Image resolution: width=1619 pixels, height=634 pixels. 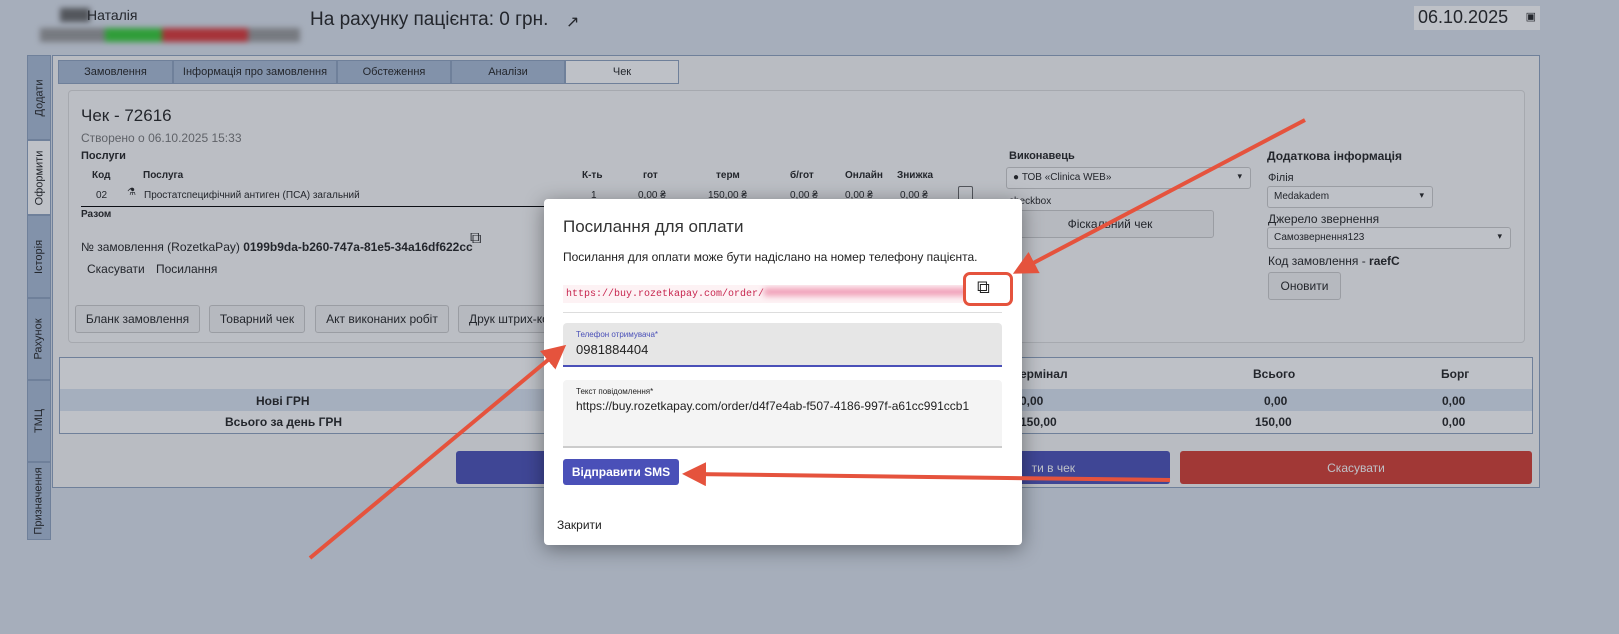 What do you see at coordinates (1159, 196) in the screenshot?
I see `arrow-to-copy` at bounding box center [1159, 196].